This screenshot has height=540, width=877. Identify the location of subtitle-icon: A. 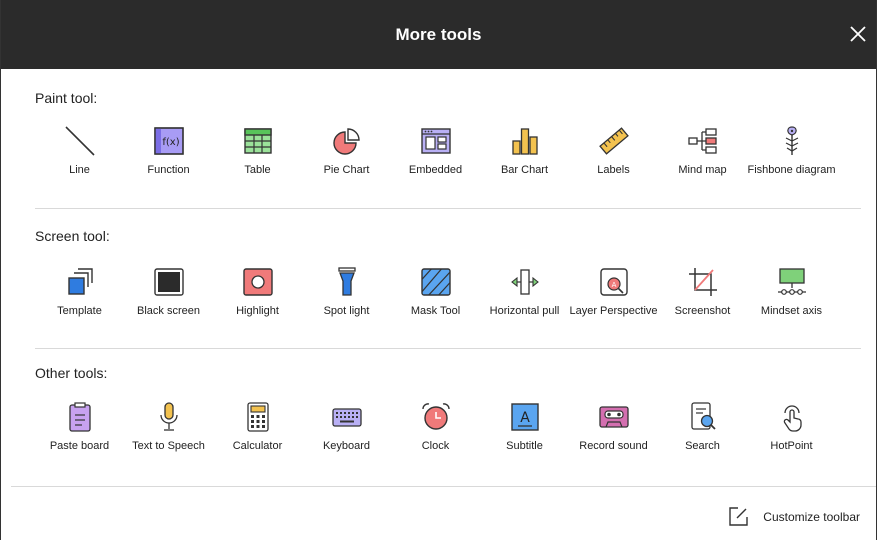
(524, 417).